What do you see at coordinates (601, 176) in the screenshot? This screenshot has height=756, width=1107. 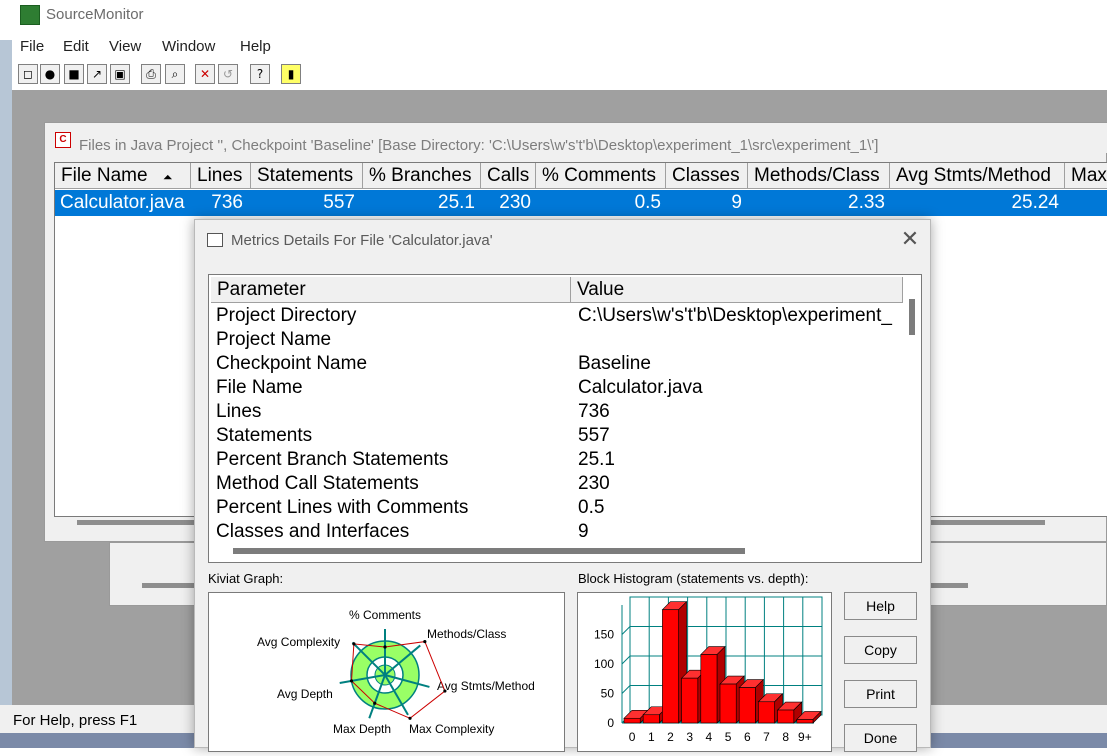 I see `column-header-comments: % Comments` at bounding box center [601, 176].